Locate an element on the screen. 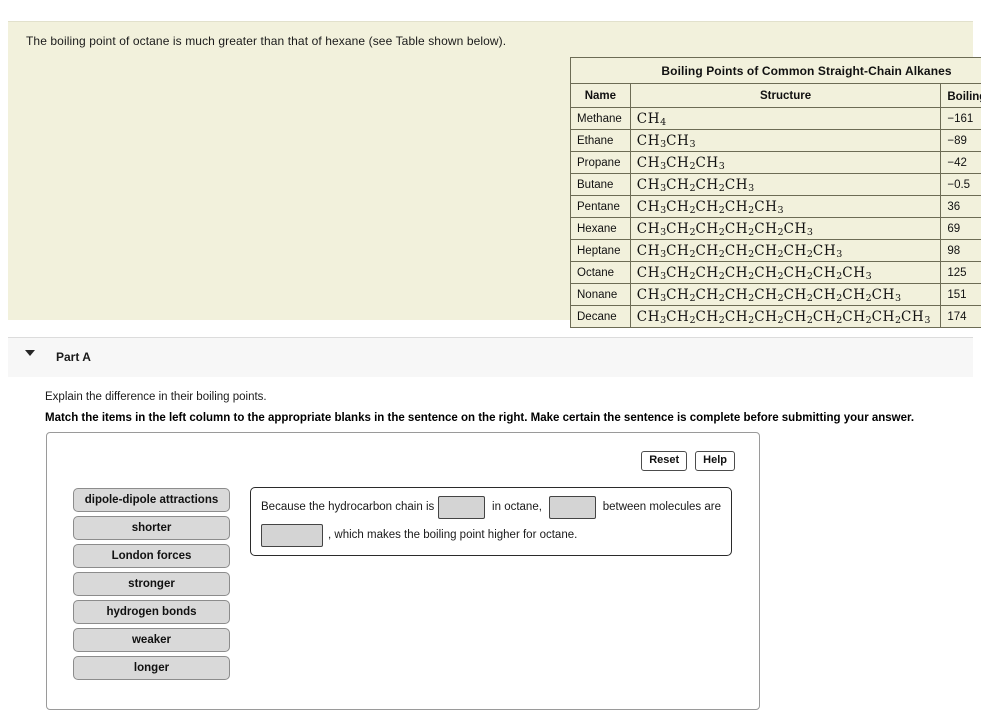  sentence-segment-3: between molecules are is located at coordinates (661, 507).